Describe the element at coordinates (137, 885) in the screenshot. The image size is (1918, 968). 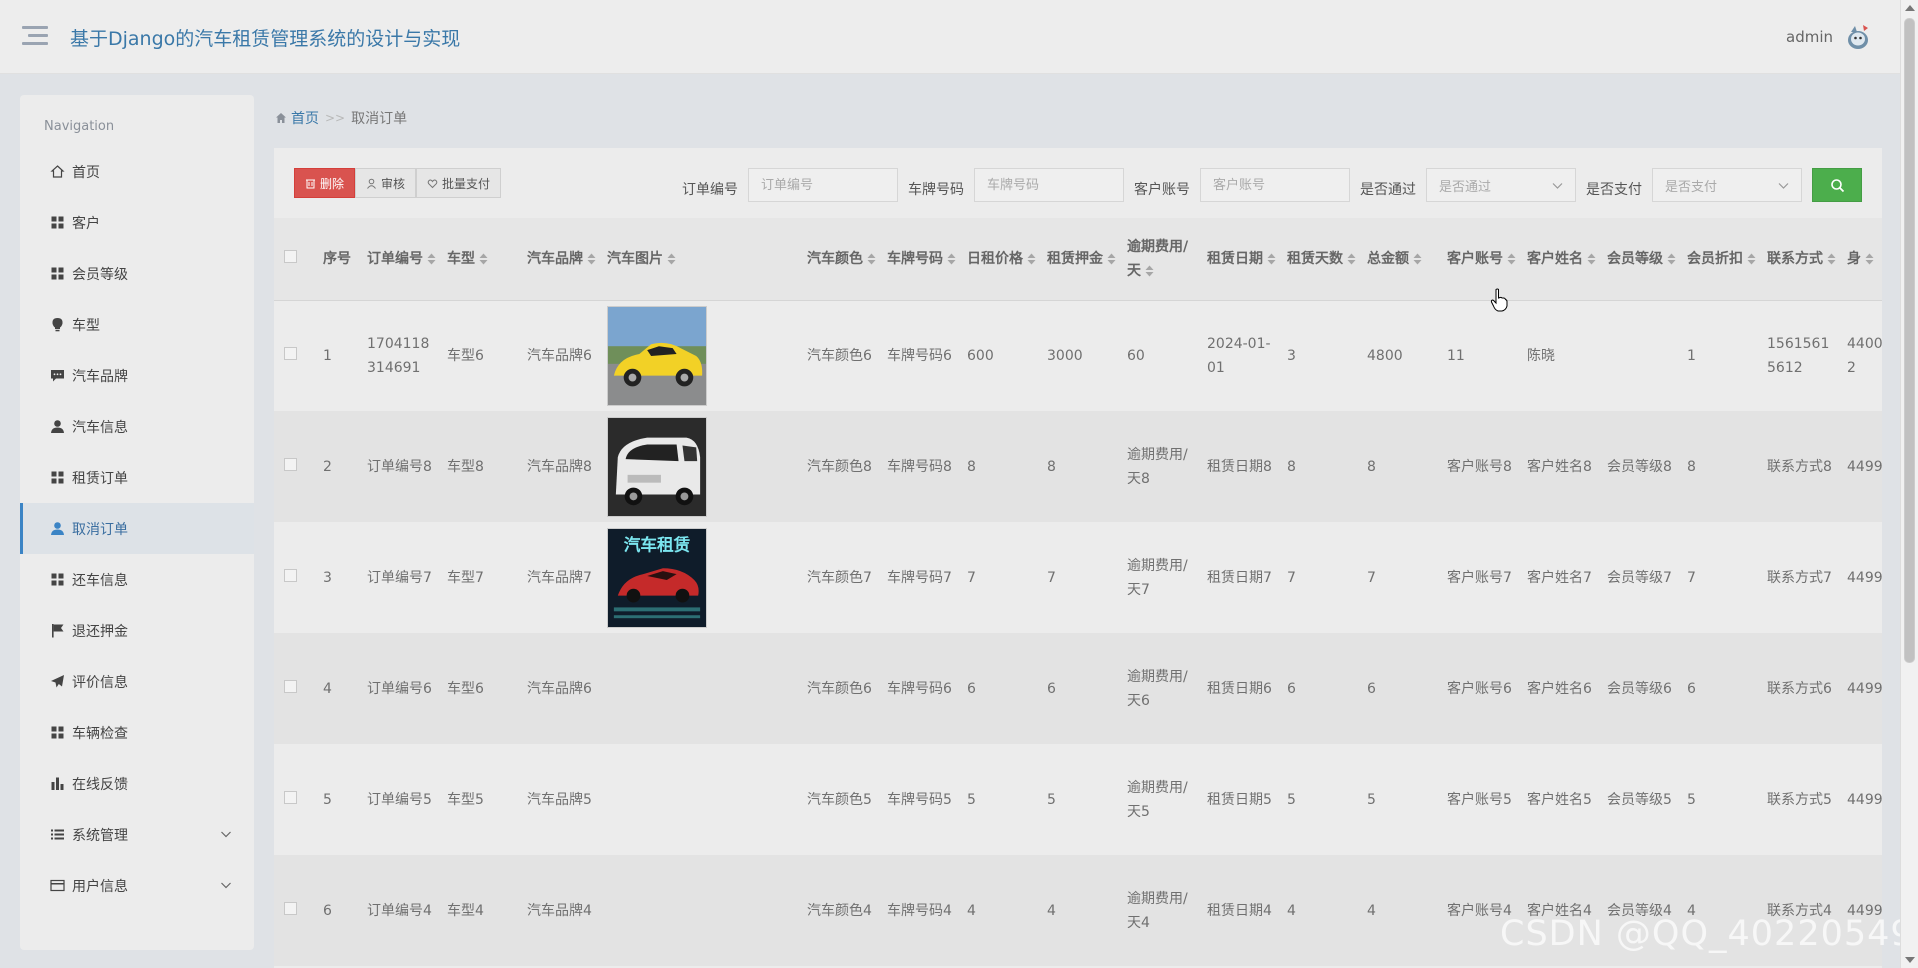
I see `sidebar-item-14: 用户信息` at that location.